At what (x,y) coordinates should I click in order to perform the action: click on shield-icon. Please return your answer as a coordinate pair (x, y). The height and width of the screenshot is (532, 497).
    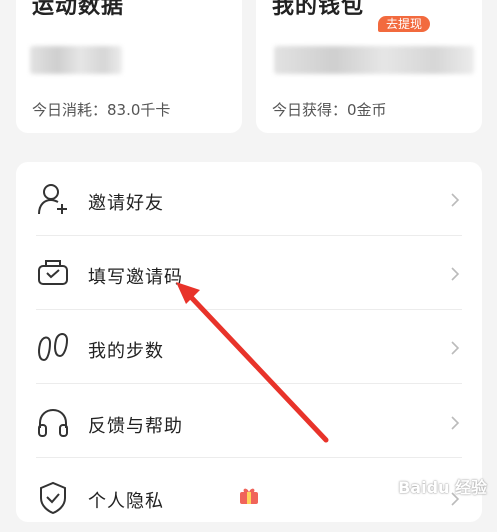
    Looking at the image, I should click on (53, 497).